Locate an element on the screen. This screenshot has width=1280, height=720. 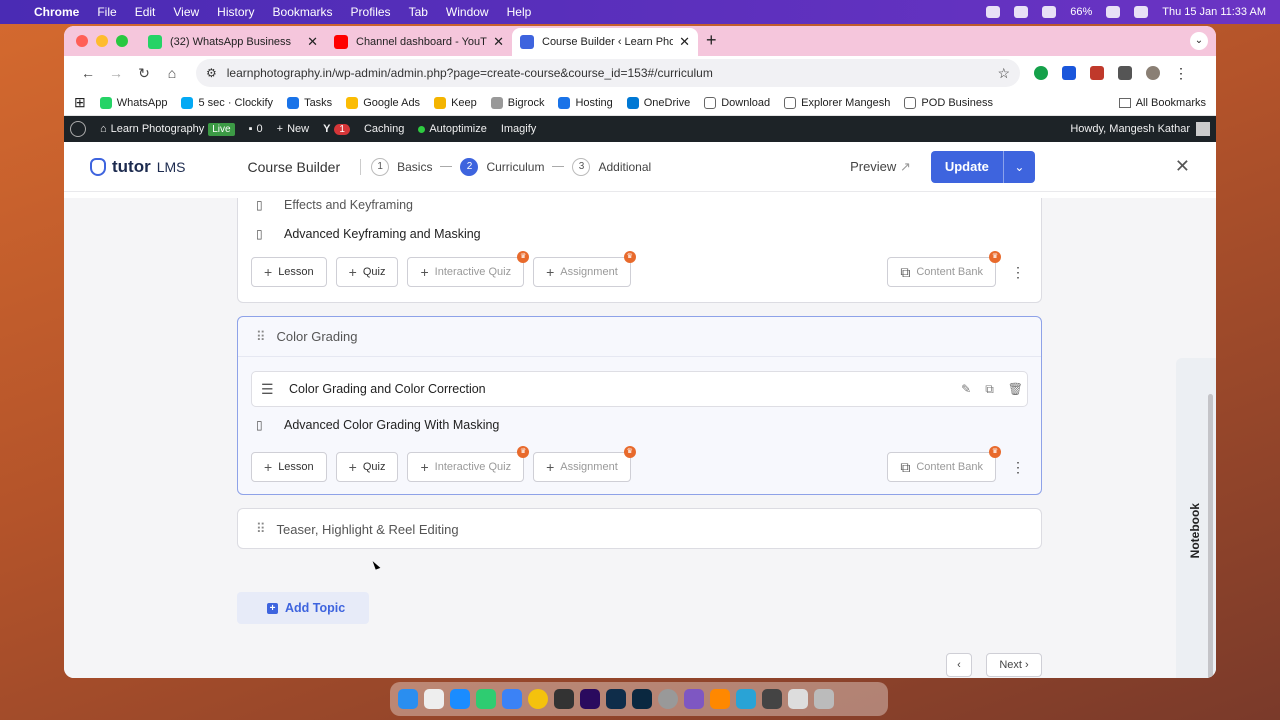
trash-icon is located at coordinates (824, 699).